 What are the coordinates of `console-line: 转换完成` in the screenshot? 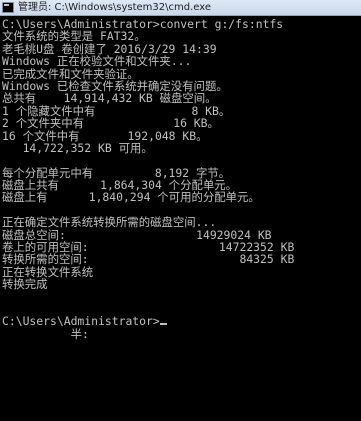 It's located at (25, 284).